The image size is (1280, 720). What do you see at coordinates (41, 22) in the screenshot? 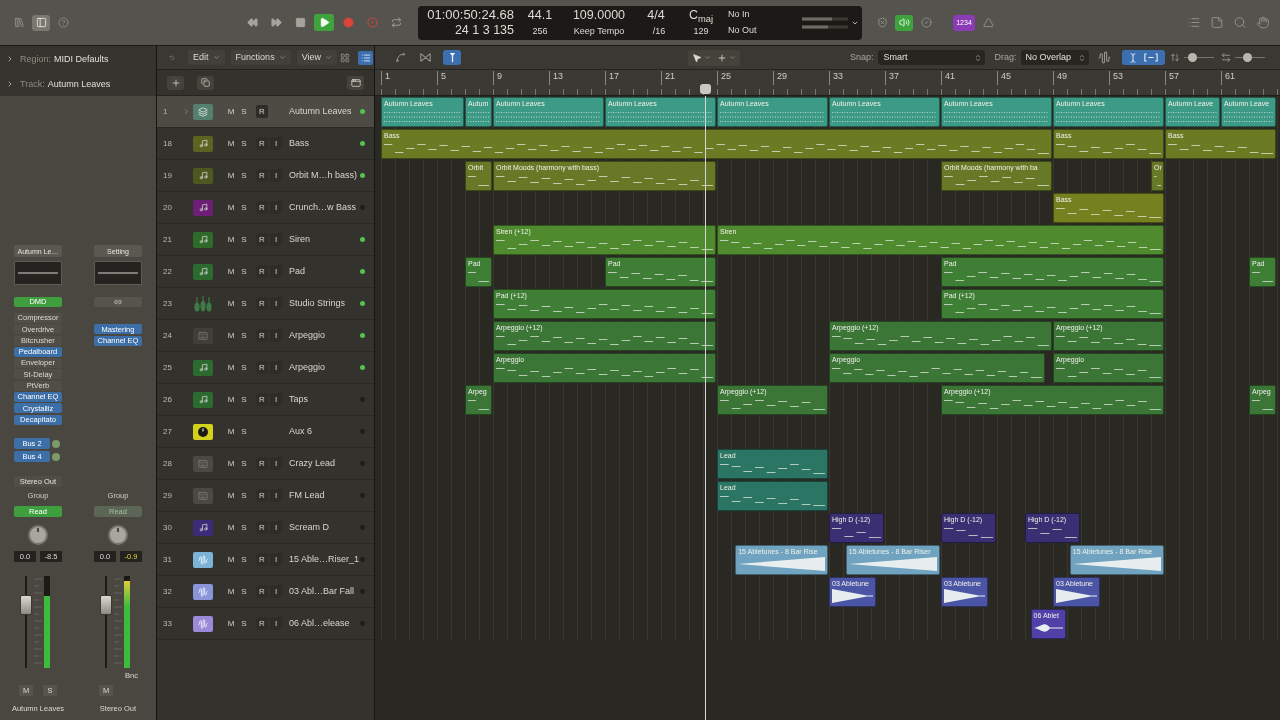
I see `inspector-button` at bounding box center [41, 22].